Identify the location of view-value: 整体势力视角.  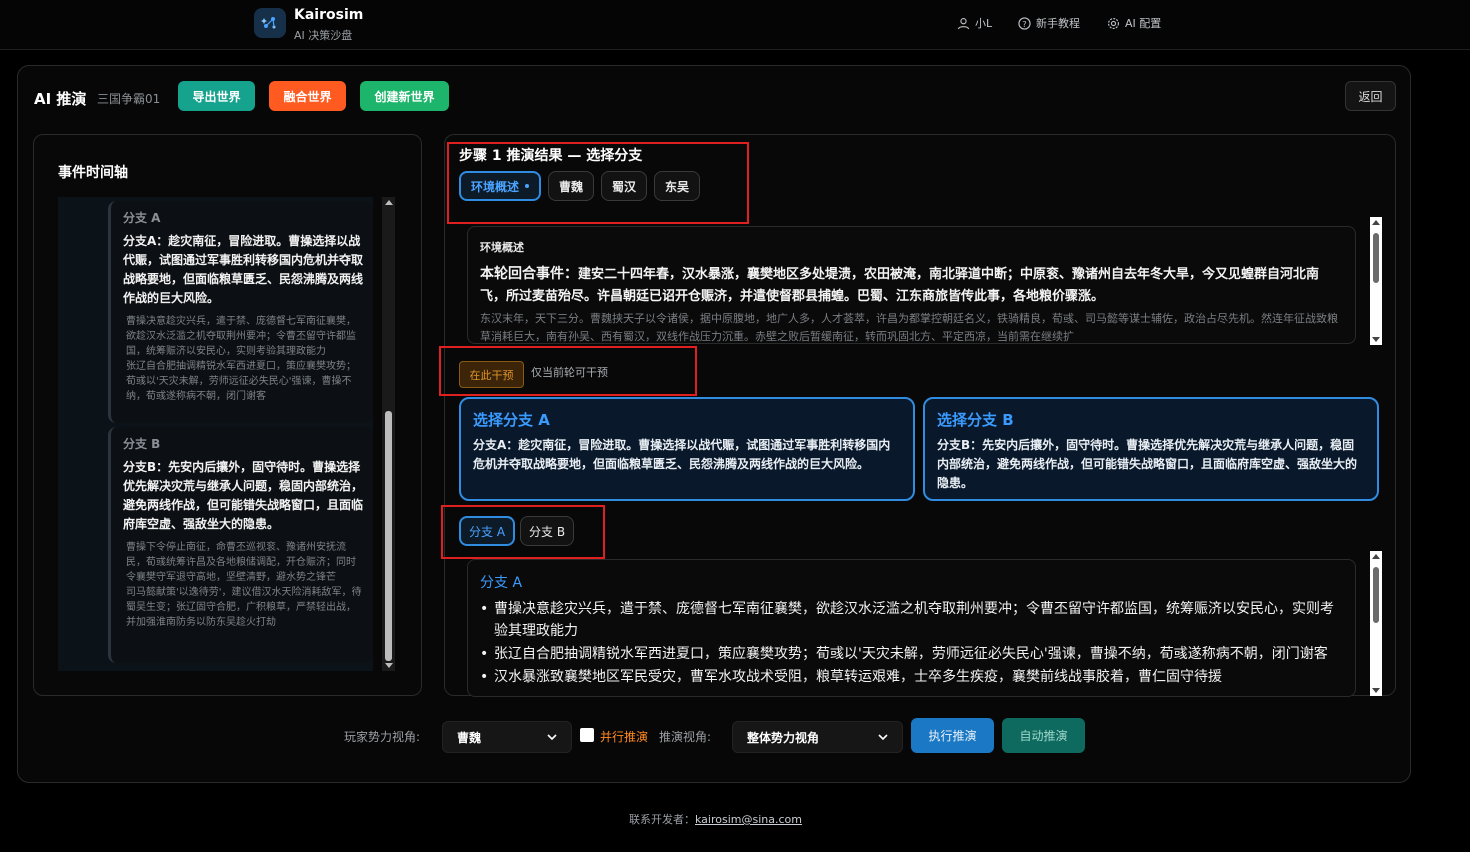
(783, 737).